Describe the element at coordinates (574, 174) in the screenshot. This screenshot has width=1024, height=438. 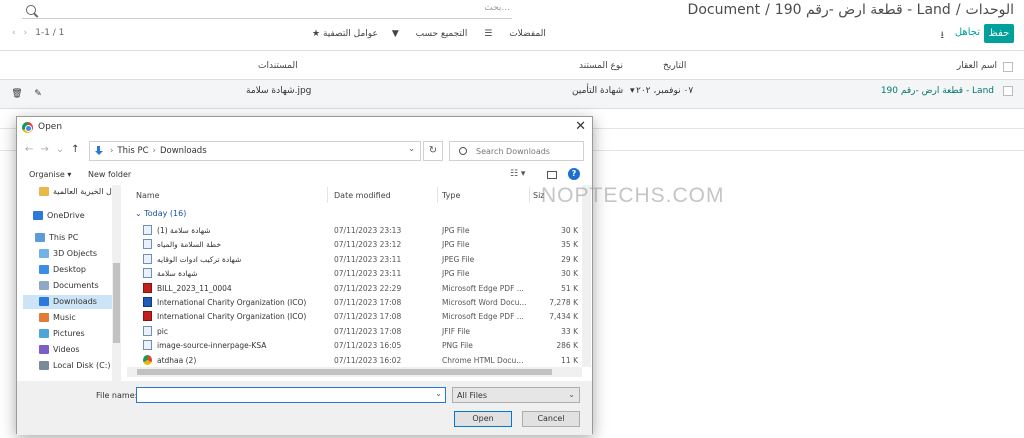
I see `help-icon: ?` at that location.